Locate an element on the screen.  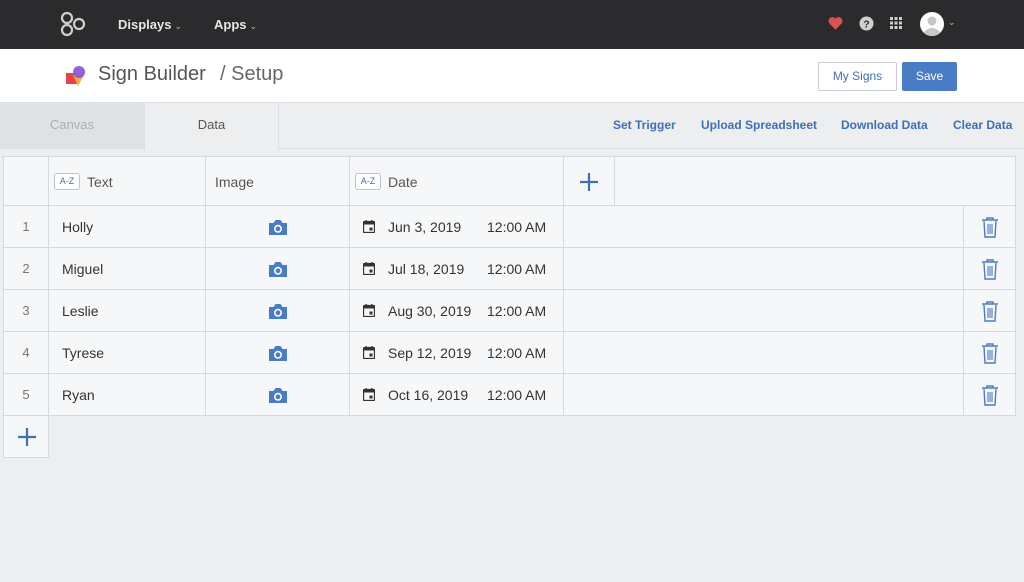
nav-apps: Apps ⌄ is located at coordinates (235, 24).